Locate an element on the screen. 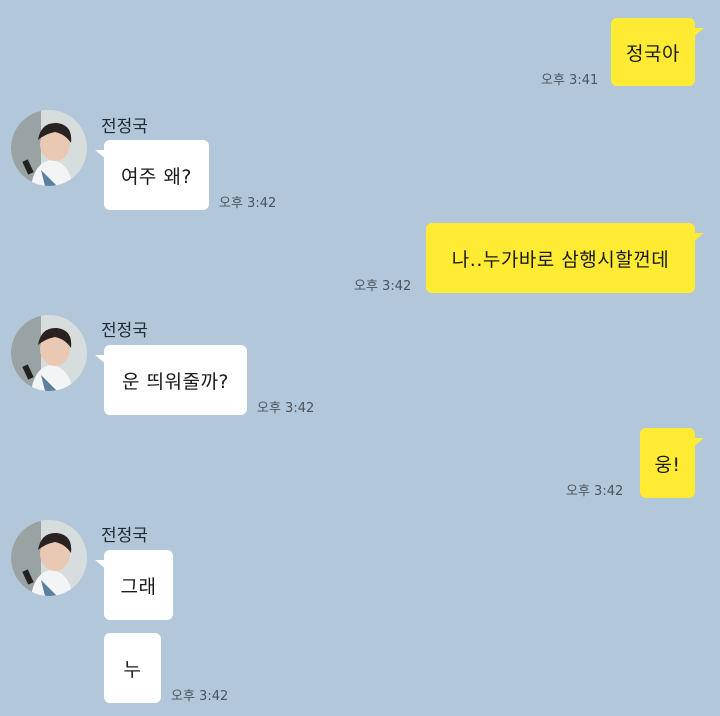 This screenshot has height=716, width=720. my-message-bubble: 나..누가바로 삼행시할껀데 is located at coordinates (565, 258).